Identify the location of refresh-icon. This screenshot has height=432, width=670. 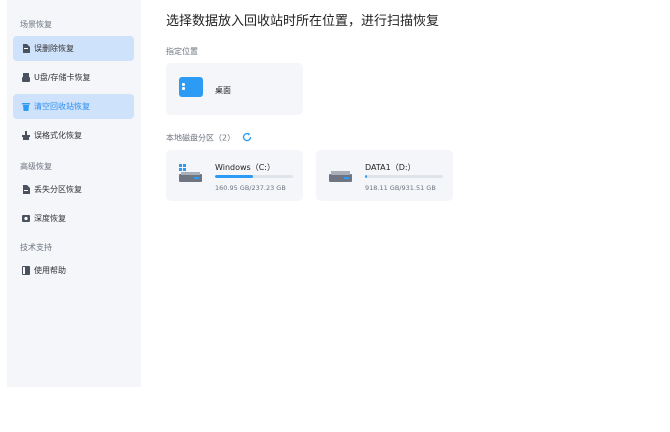
(247, 138).